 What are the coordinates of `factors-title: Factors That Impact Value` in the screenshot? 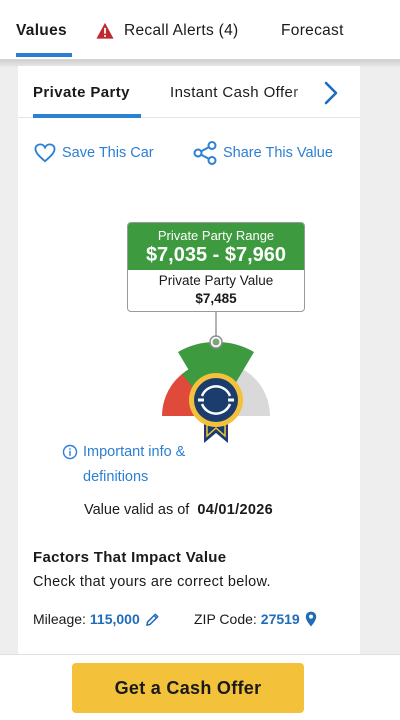 It's located at (130, 557).